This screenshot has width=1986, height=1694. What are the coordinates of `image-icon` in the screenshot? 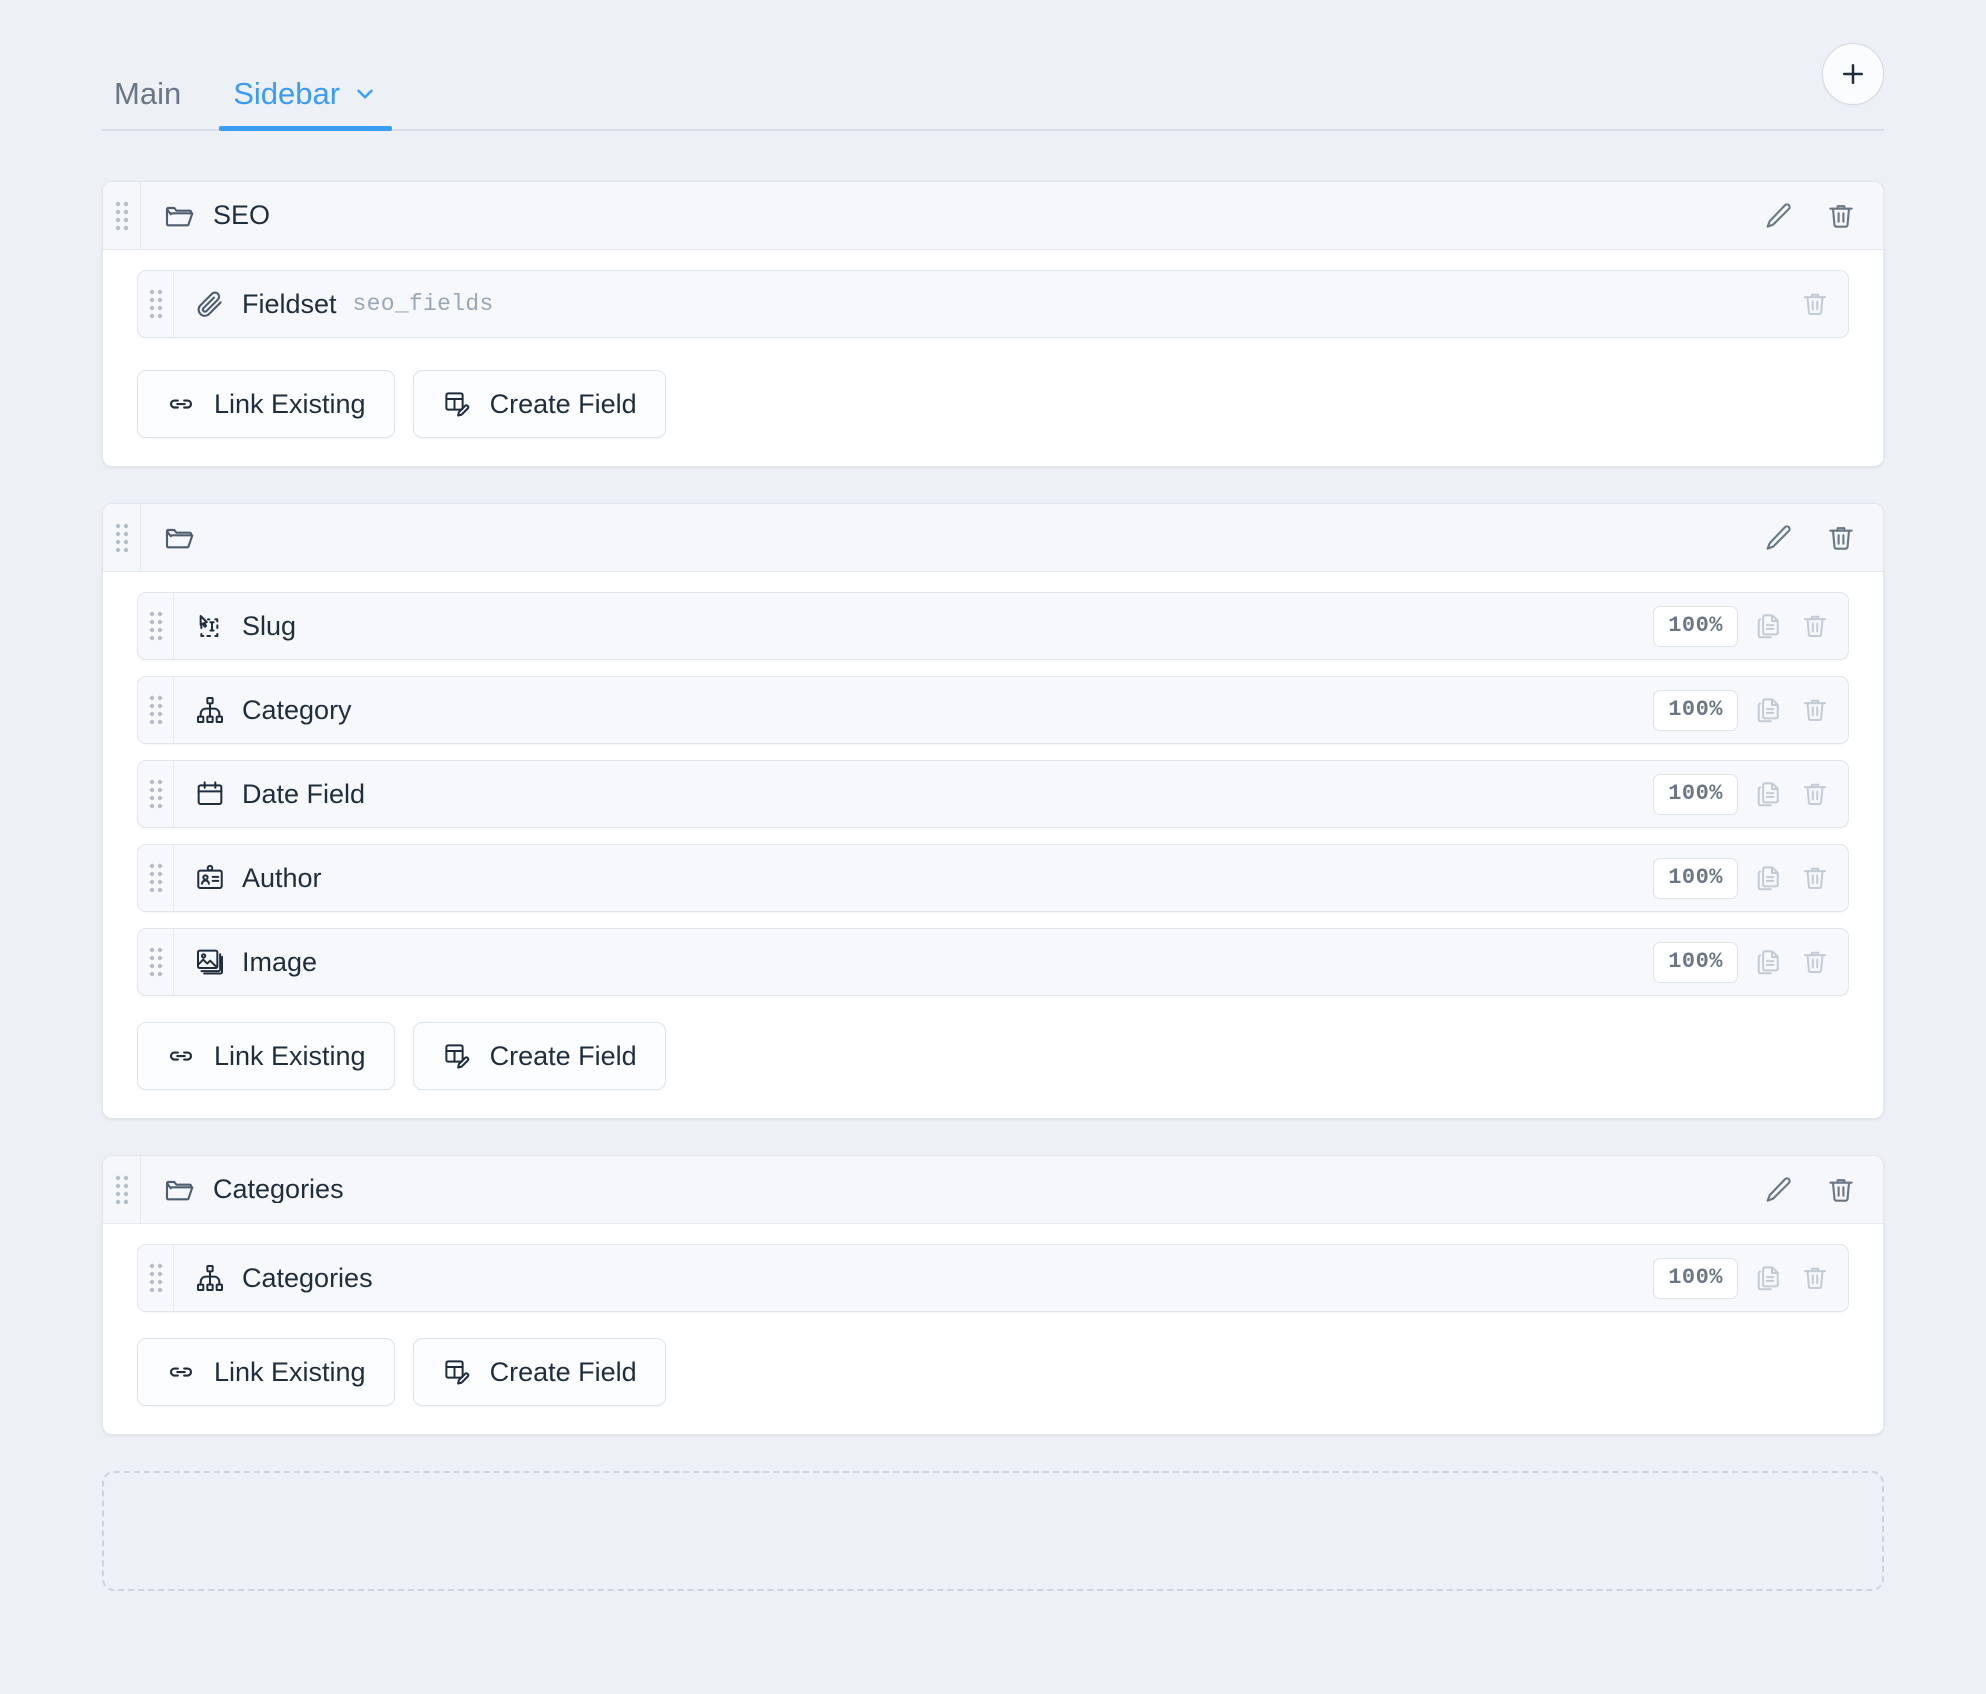 It's located at (210, 962).